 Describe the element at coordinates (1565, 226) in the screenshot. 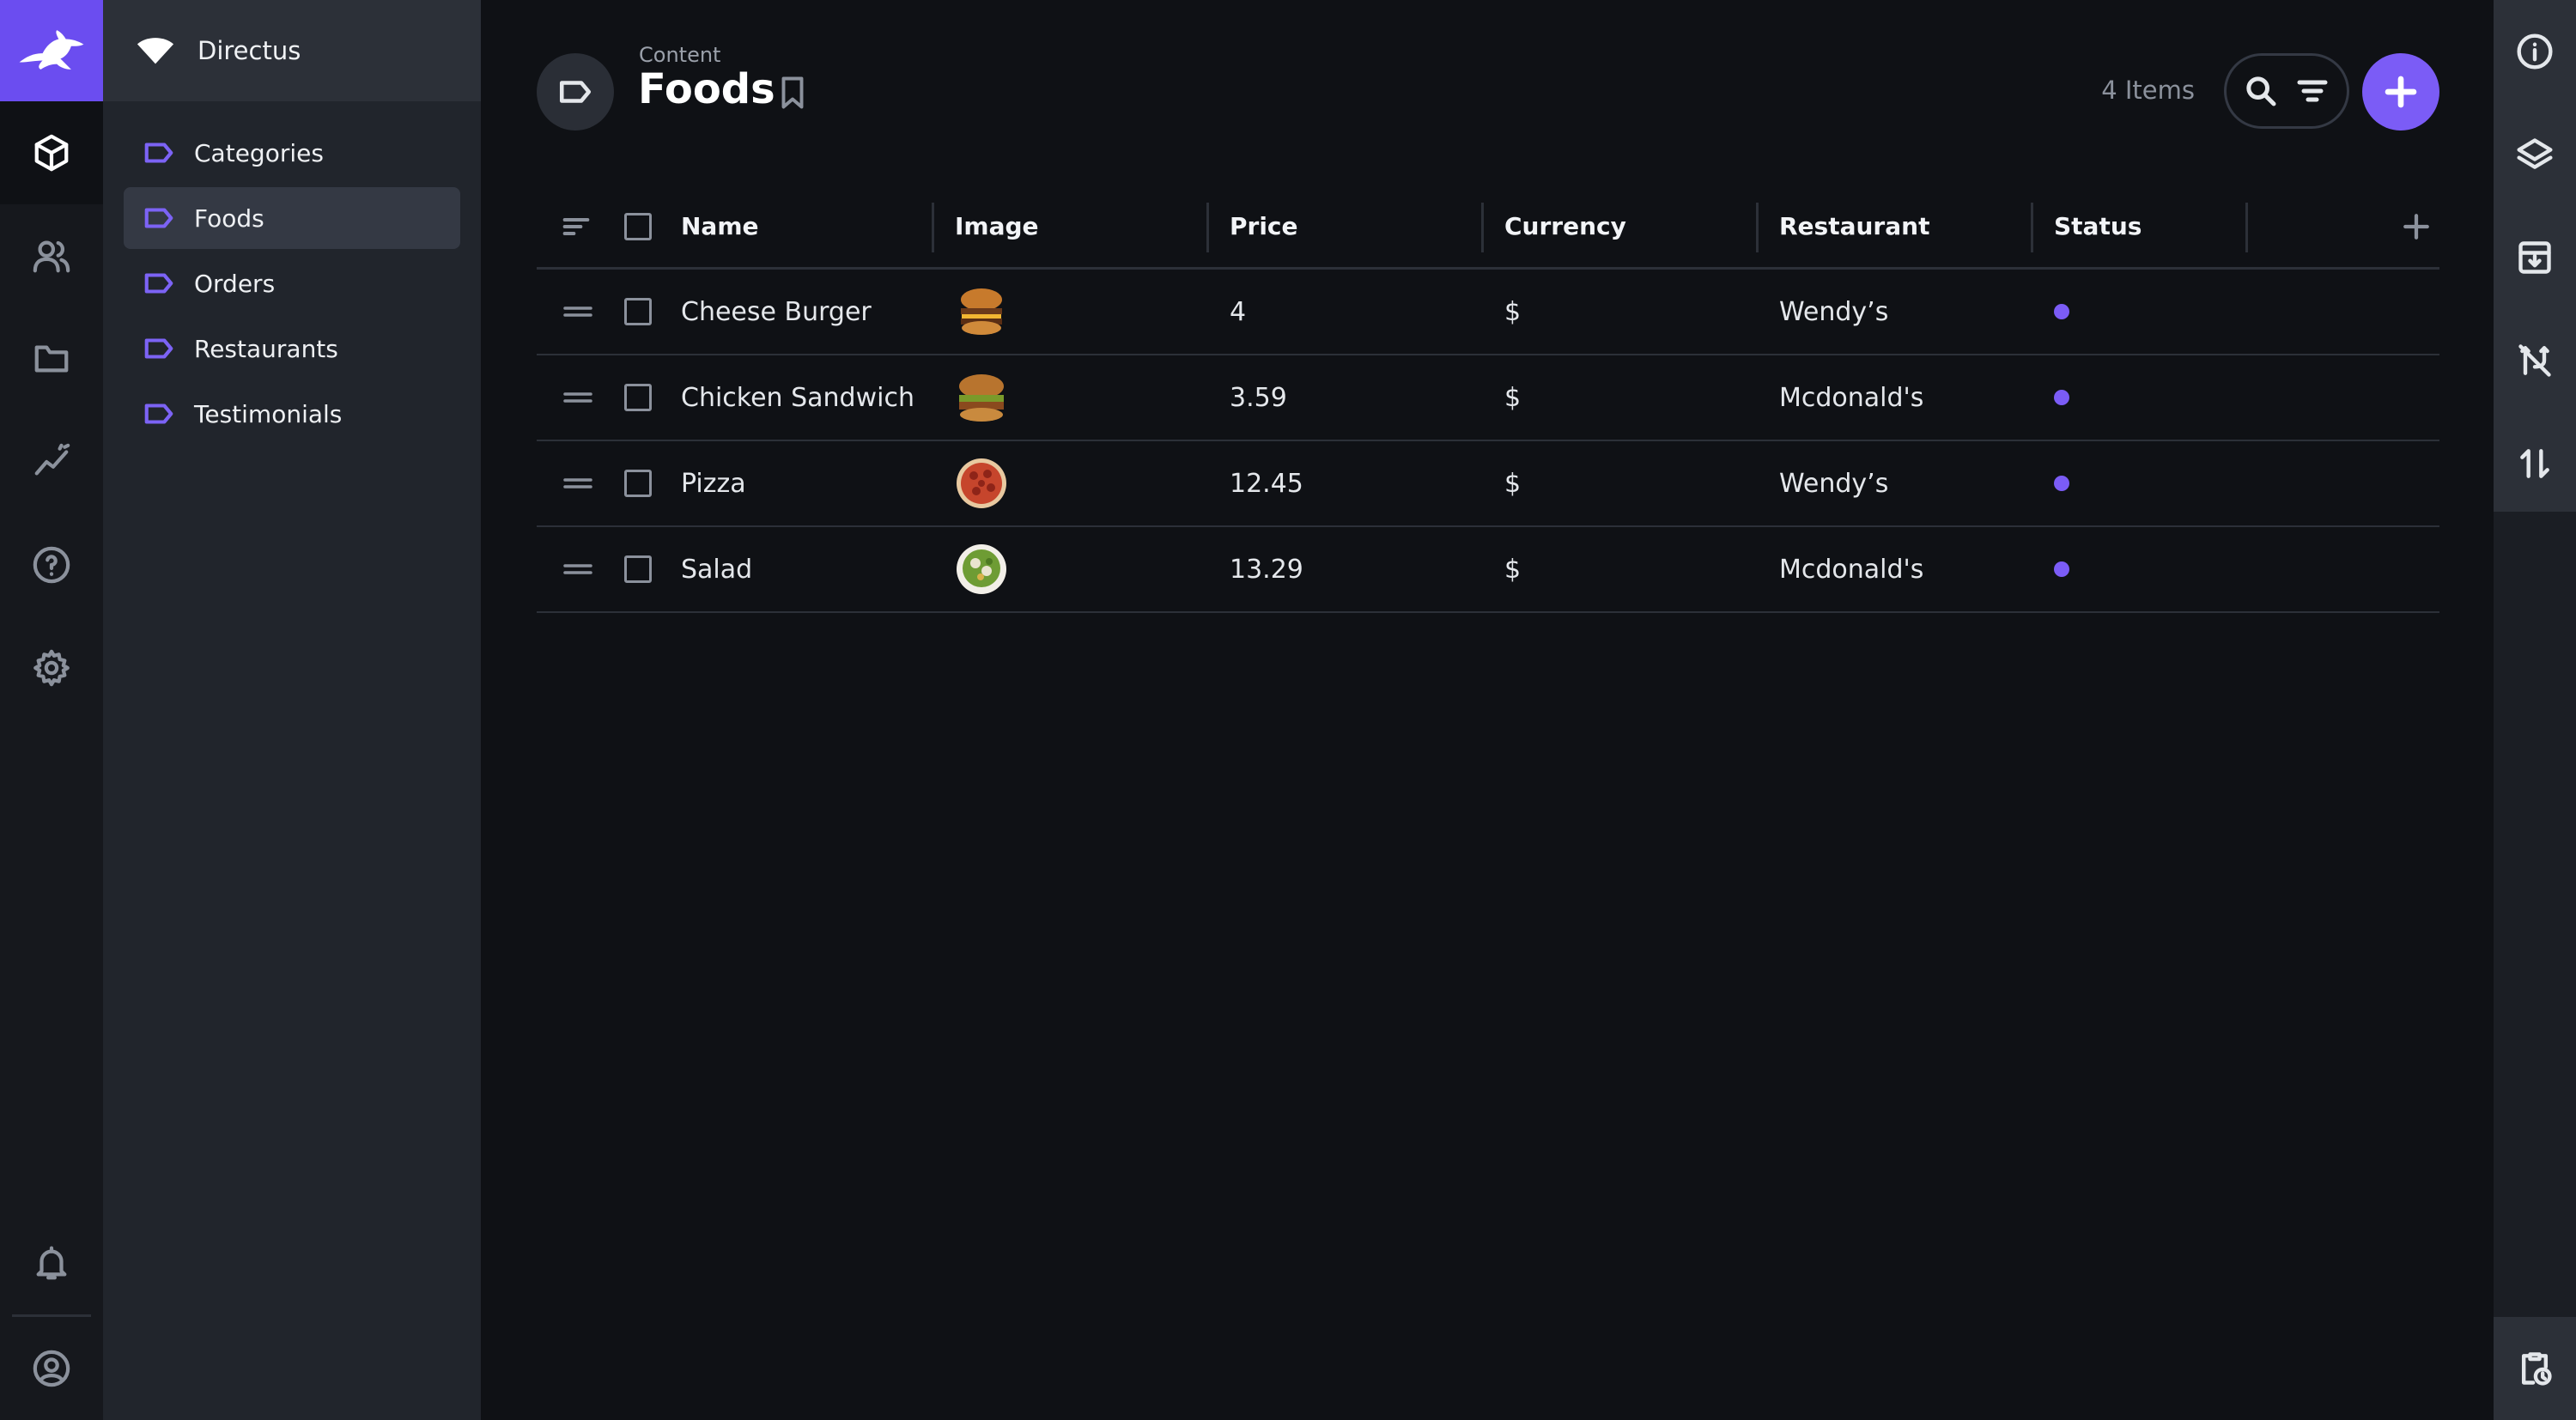

I see `column-header-currency: Currency` at that location.